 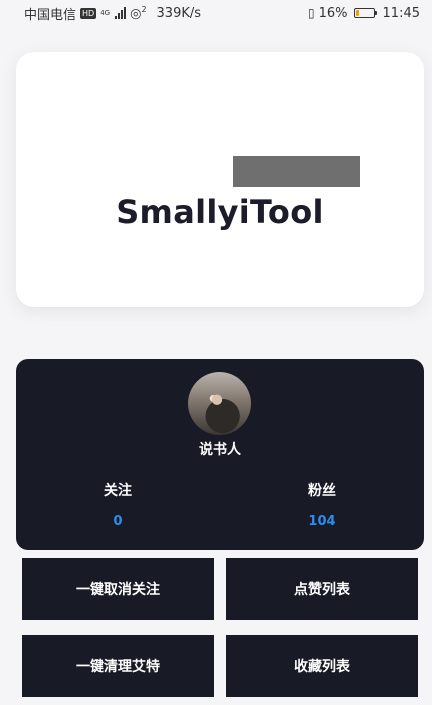 I want to click on hotspot-count: 2, so click(x=144, y=9).